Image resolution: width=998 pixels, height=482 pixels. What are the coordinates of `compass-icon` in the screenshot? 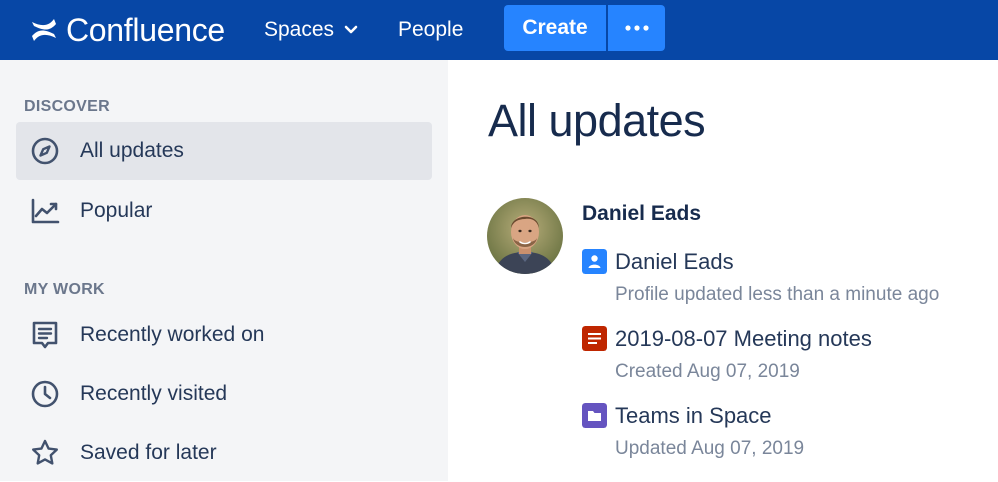 It's located at (45, 151).